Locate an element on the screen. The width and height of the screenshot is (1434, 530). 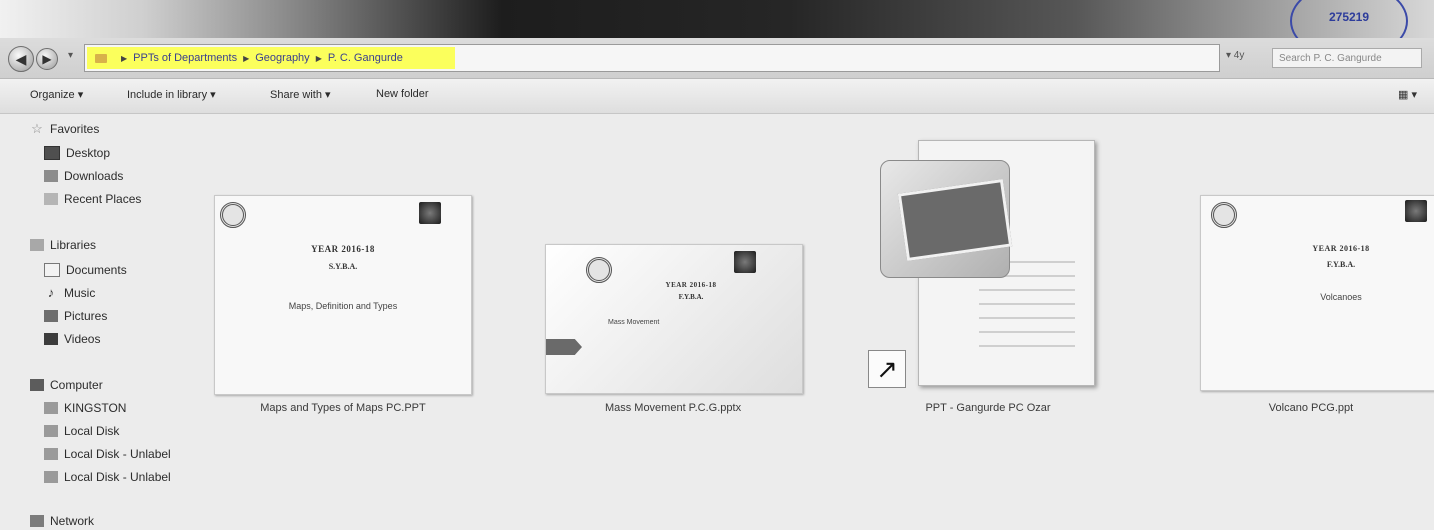
sidebar-item-label: Local Disk is located at coordinates (92, 431).